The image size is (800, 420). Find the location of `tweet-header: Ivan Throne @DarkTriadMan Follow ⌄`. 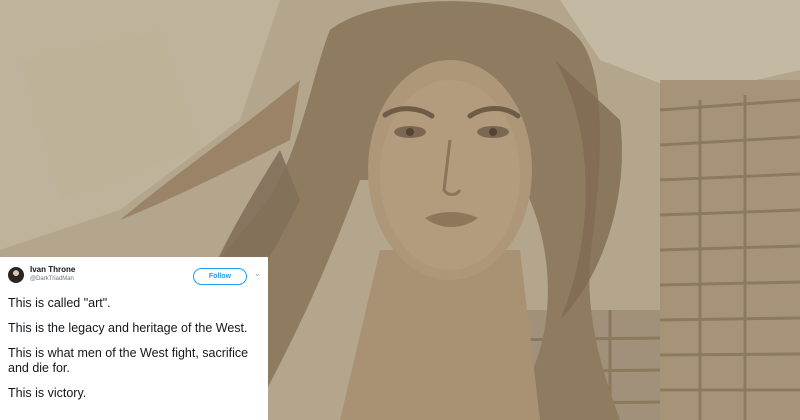

tweet-header: Ivan Throne @DarkTriadMan Follow ⌄ is located at coordinates (134, 278).